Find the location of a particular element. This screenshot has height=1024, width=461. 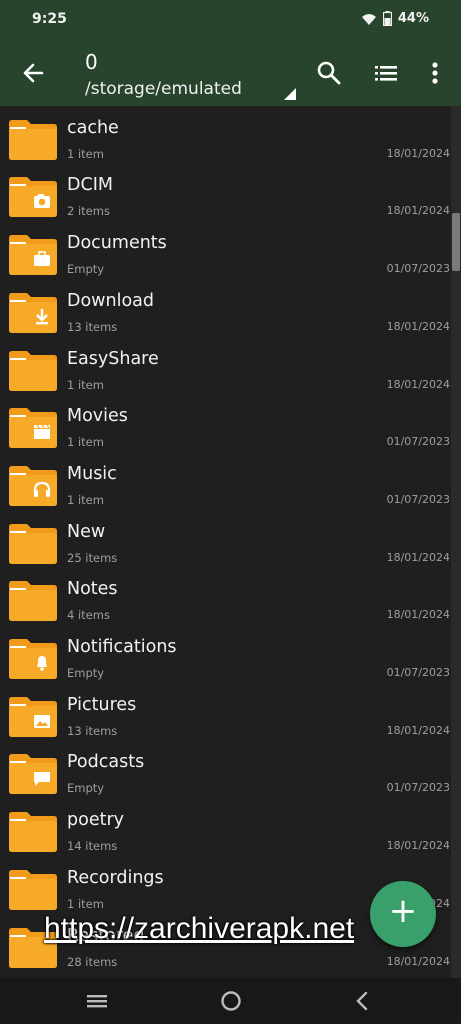

wifi-icon is located at coordinates (368, 19).